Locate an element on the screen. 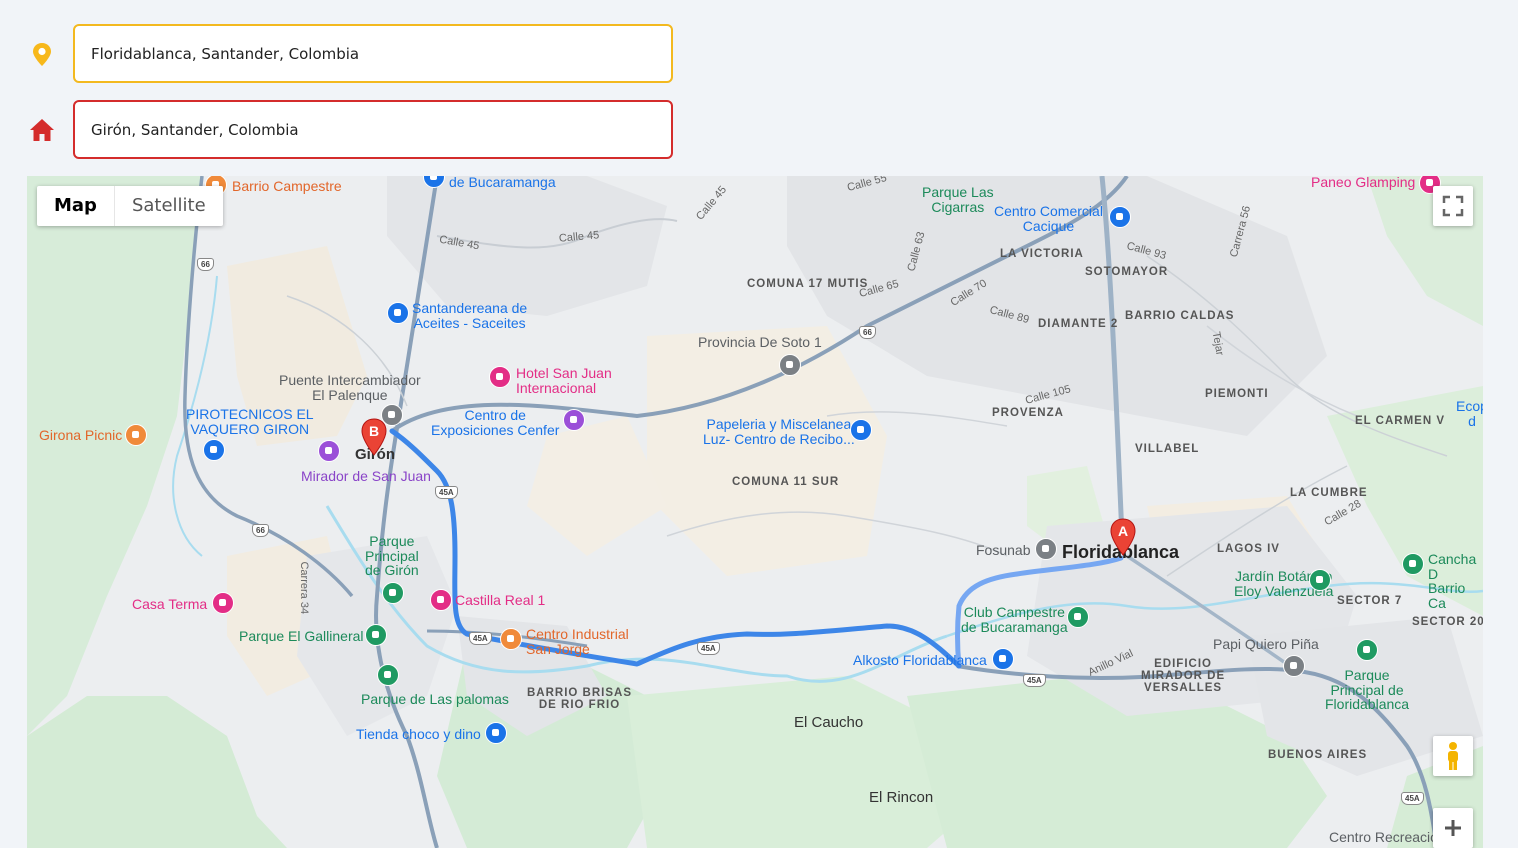  destination-row is located at coordinates (350, 130).